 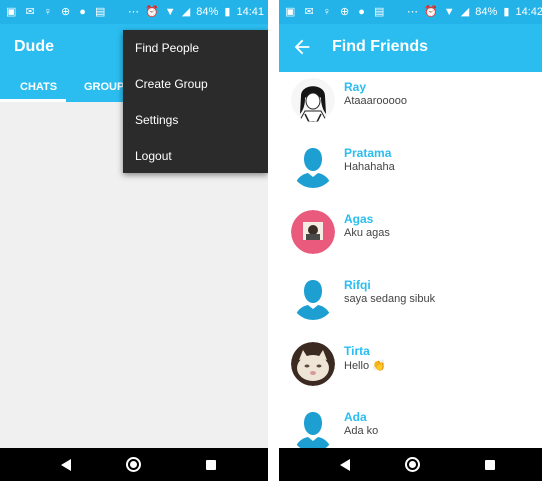 I want to click on sketch-photo-icon, so click(x=313, y=100).